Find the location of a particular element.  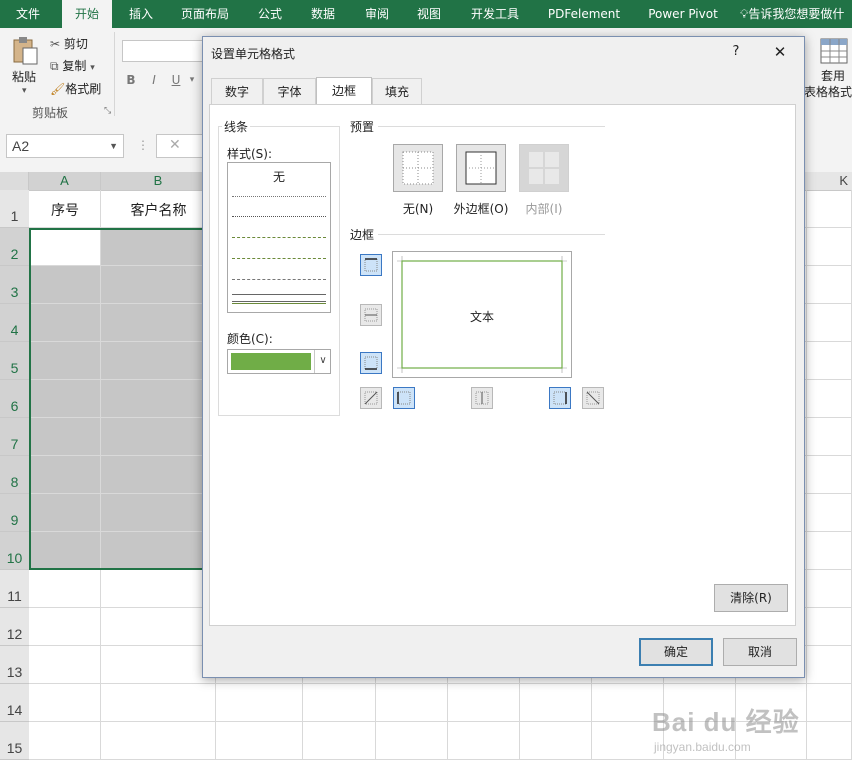

tab-number: 数字 is located at coordinates (237, 91).